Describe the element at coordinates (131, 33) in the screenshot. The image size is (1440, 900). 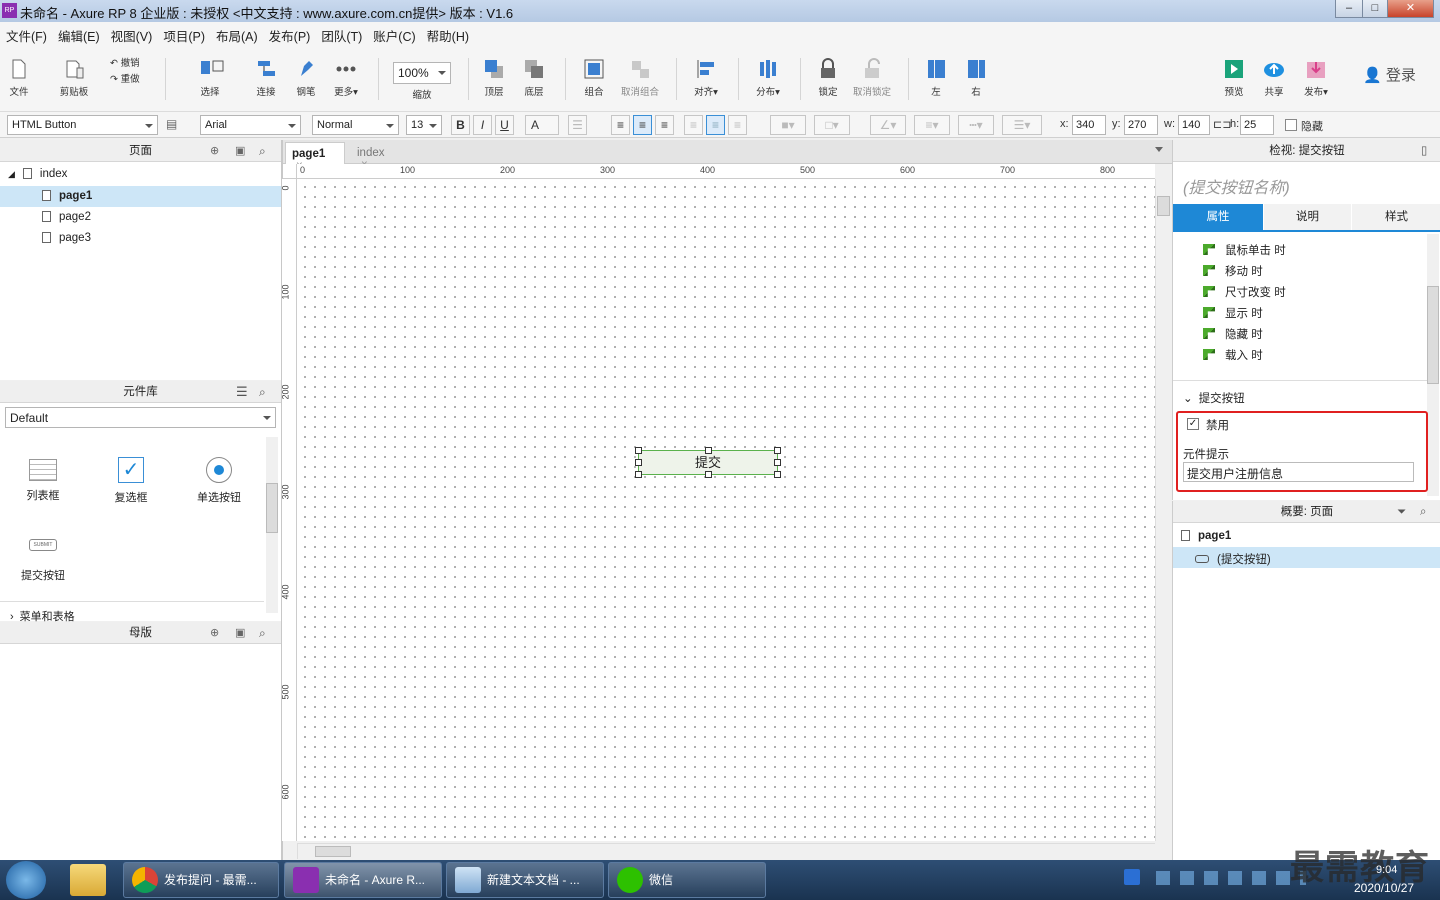
I see `menu-view: 视图(V)` at that location.